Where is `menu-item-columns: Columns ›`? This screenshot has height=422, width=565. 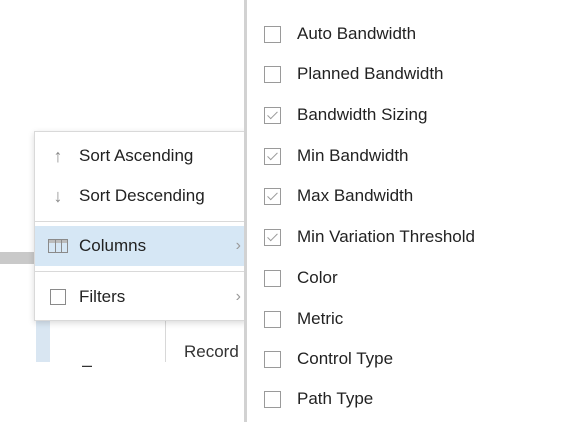 menu-item-columns: Columns › is located at coordinates (141, 246).